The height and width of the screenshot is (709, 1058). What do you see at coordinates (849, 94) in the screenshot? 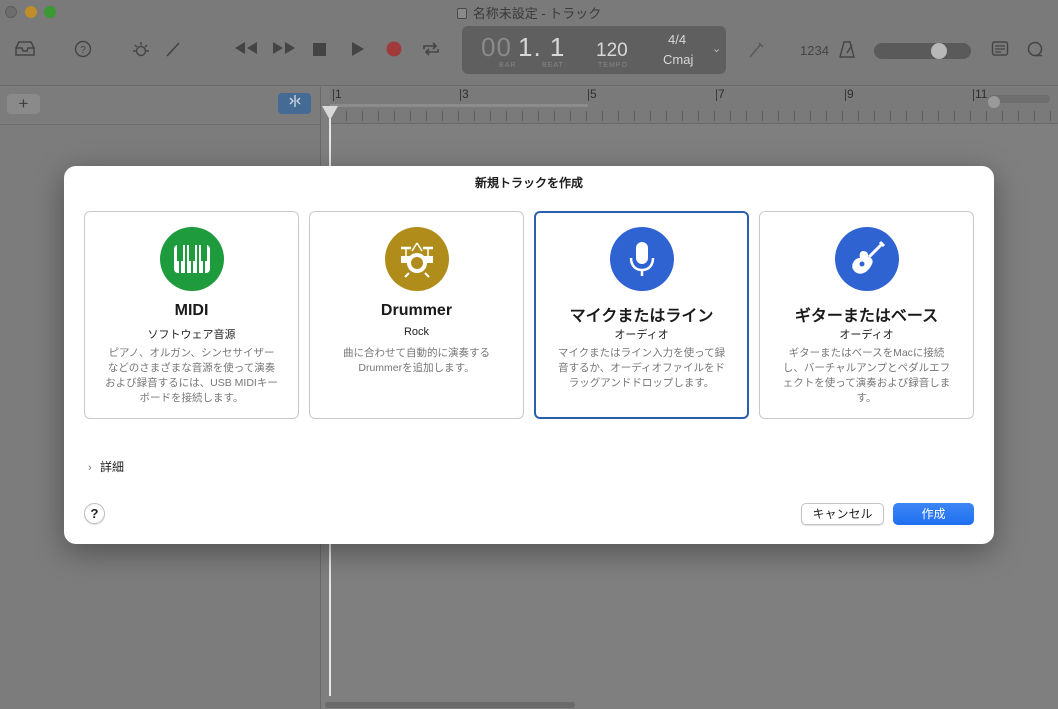
I see `ruler-bar-9: 9` at bounding box center [849, 94].